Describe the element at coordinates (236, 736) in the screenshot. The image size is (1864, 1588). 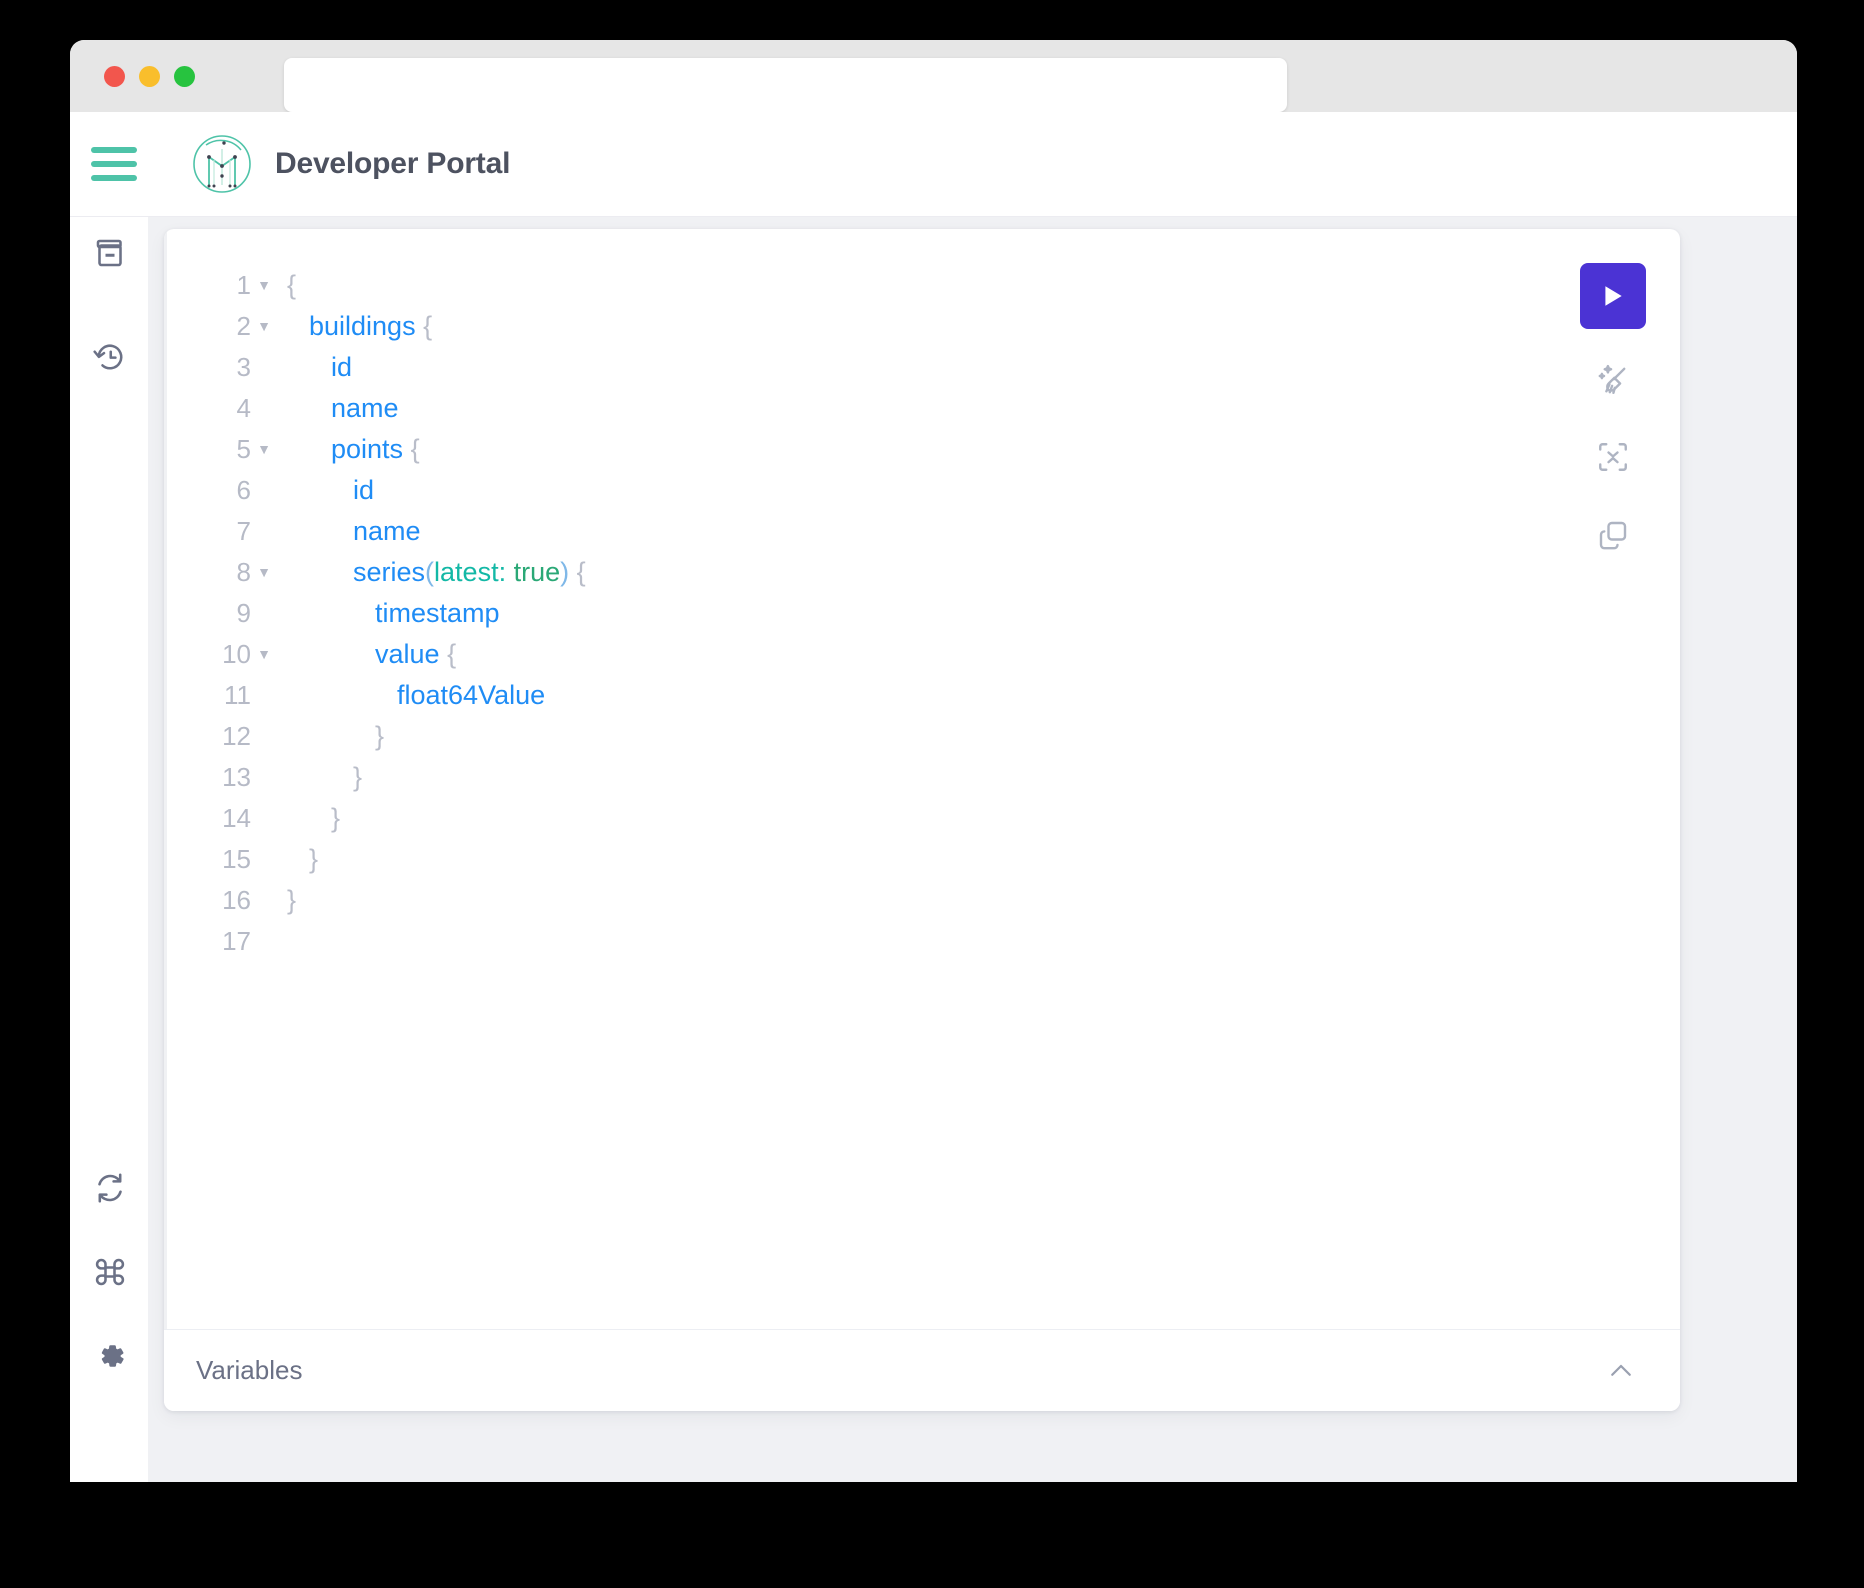
I see `line-number: 12` at that location.